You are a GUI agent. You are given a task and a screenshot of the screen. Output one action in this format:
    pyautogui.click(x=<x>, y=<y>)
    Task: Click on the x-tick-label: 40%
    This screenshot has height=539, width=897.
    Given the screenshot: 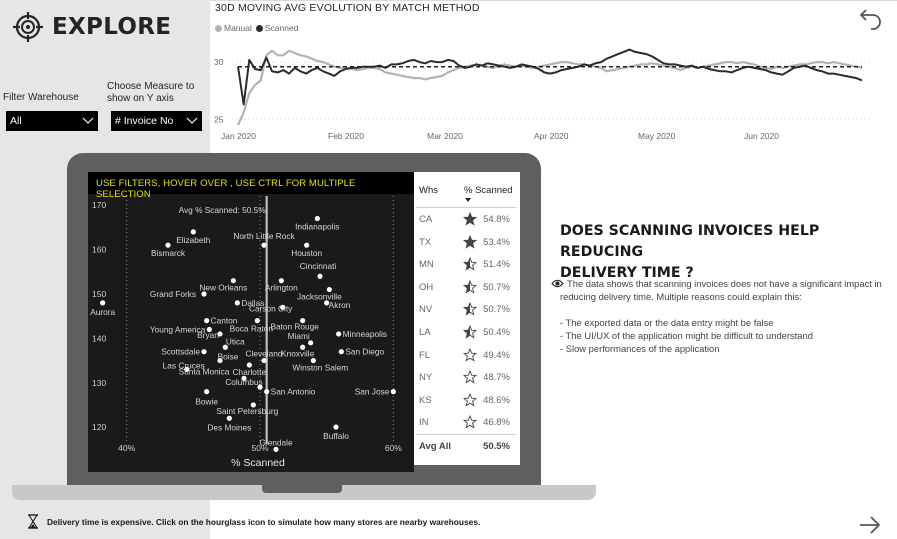 What is the action you would take?
    pyautogui.click(x=126, y=448)
    